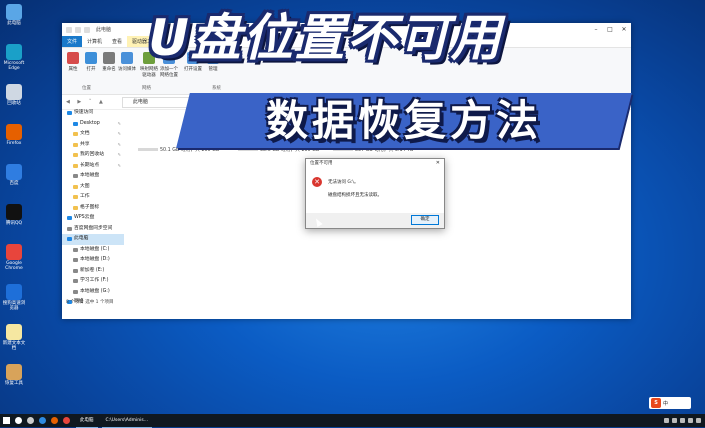 Image resolution: width=705 pixels, height=428 pixels. Describe the element at coordinates (18, 420) in the screenshot. I see `search-icon` at that location.